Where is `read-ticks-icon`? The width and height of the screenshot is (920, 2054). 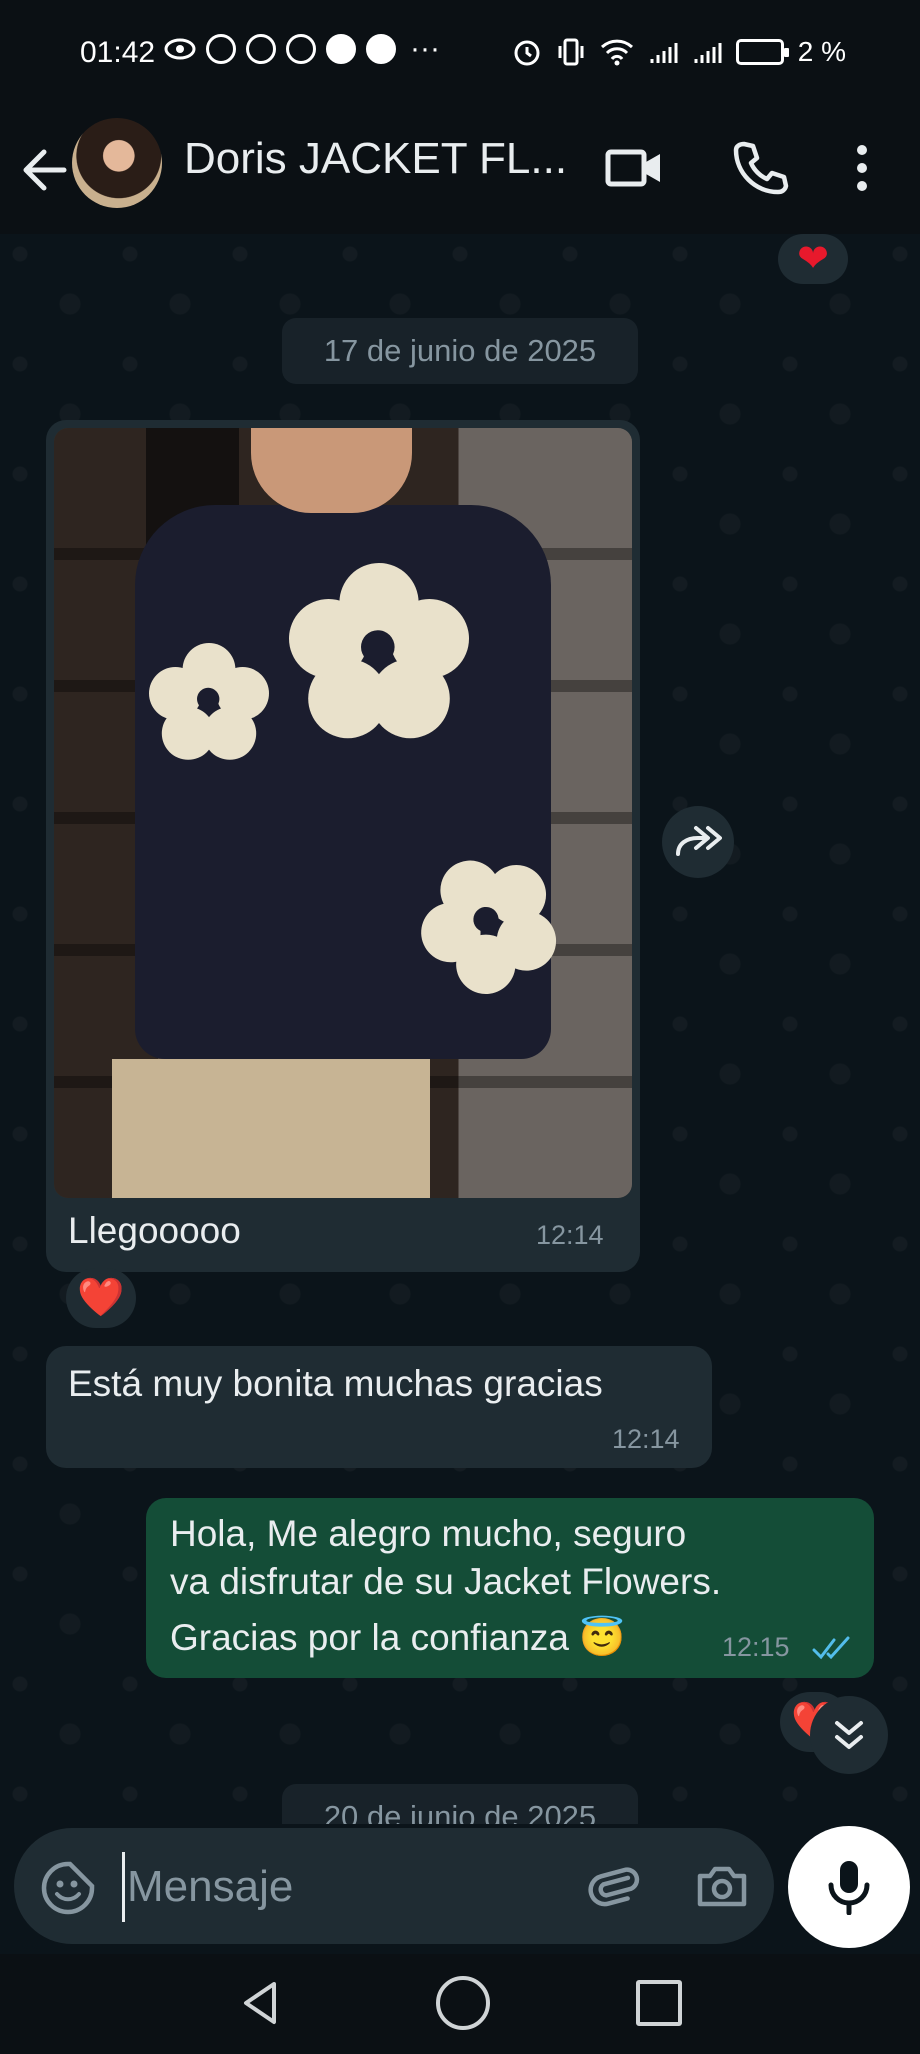
read-ticks-icon is located at coordinates (831, 1648).